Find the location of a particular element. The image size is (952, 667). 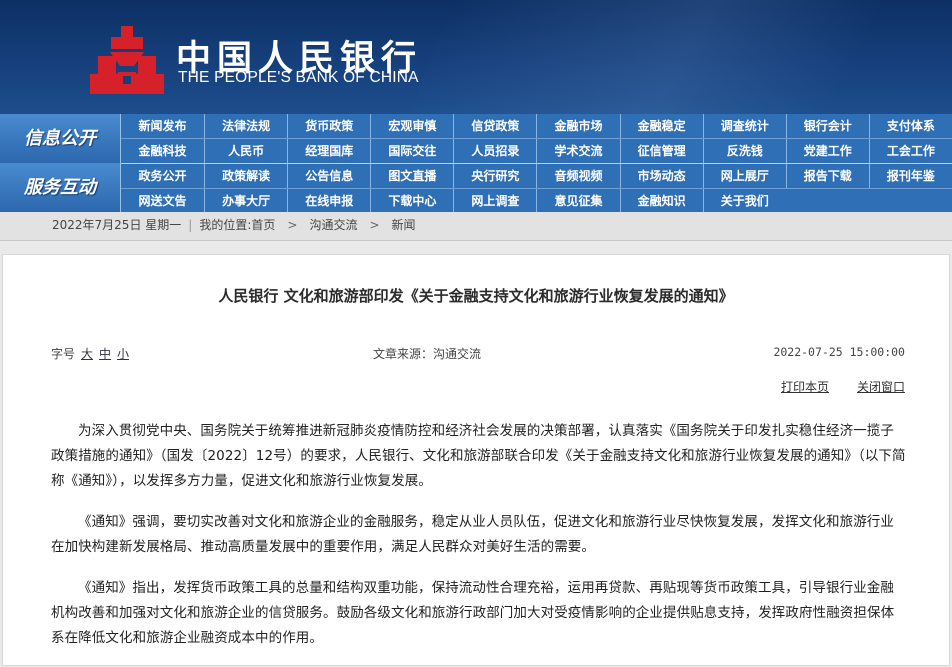

nav-item: 音频视频 is located at coordinates (577, 176).